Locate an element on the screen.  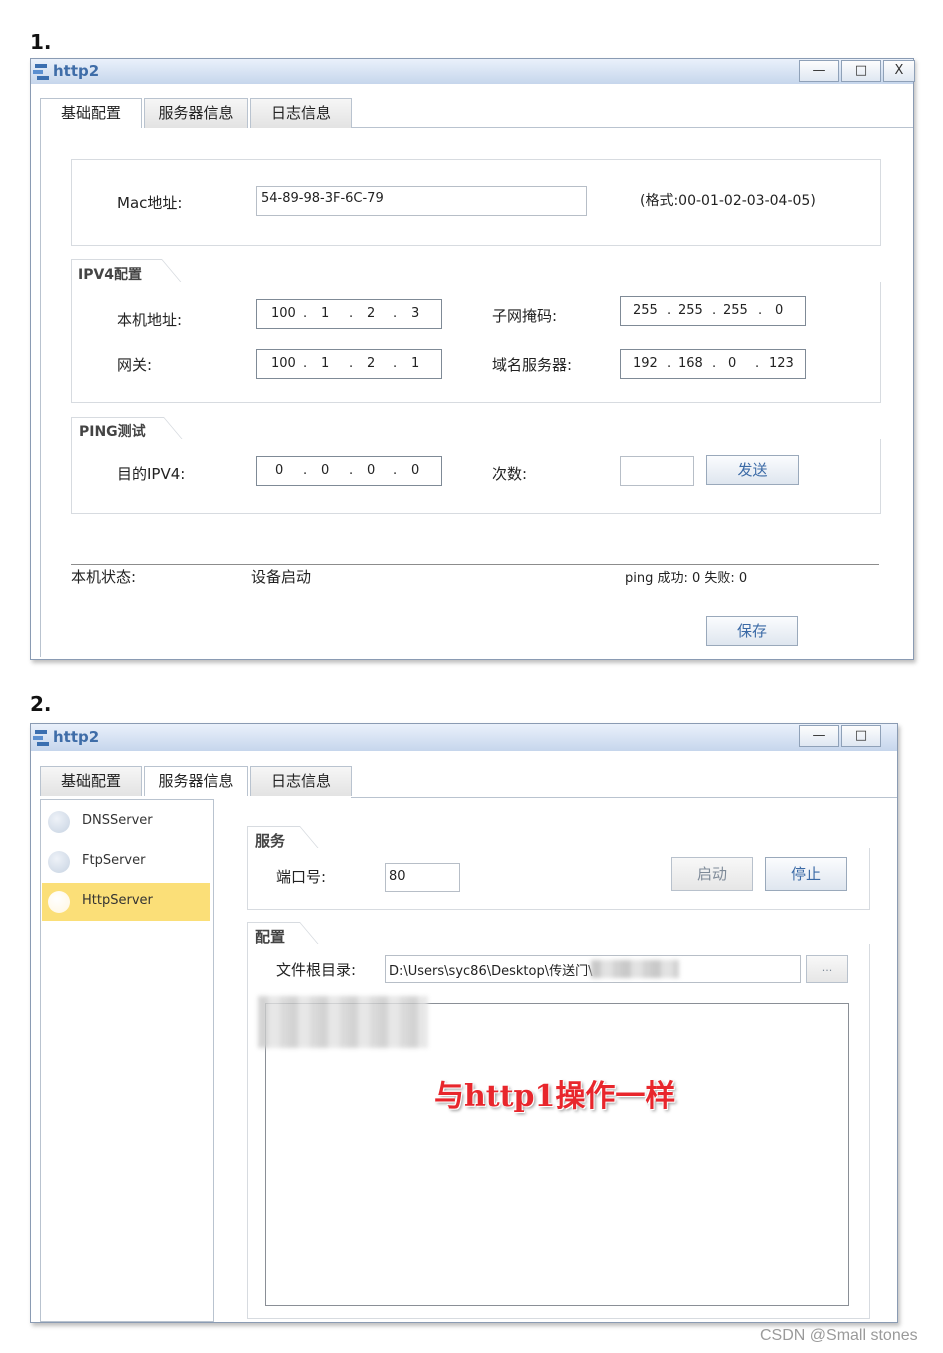
mac-address-value: 54-89-98-3F-6C-79 is located at coordinates (322, 198).